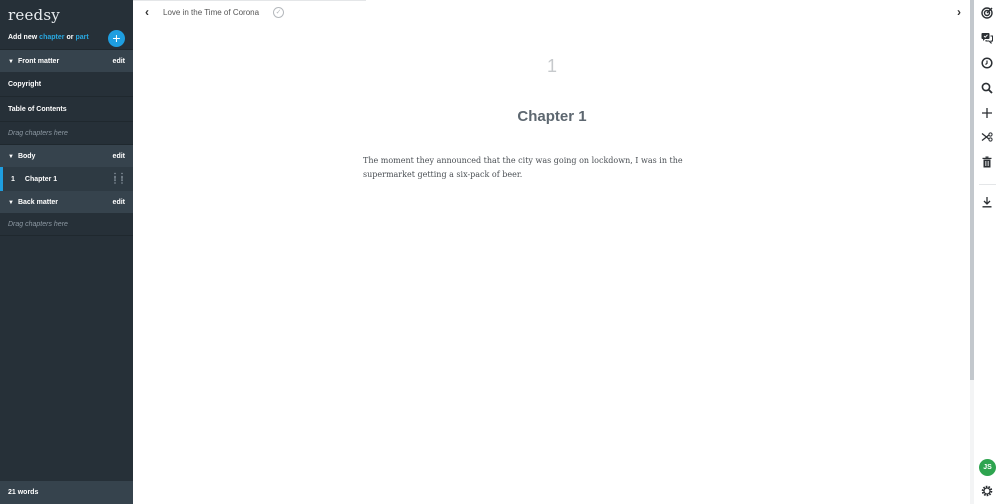 Image resolution: width=1000 pixels, height=504 pixels. What do you see at coordinates (41, 179) in the screenshot?
I see `chapter-title: Chapter 1` at bounding box center [41, 179].